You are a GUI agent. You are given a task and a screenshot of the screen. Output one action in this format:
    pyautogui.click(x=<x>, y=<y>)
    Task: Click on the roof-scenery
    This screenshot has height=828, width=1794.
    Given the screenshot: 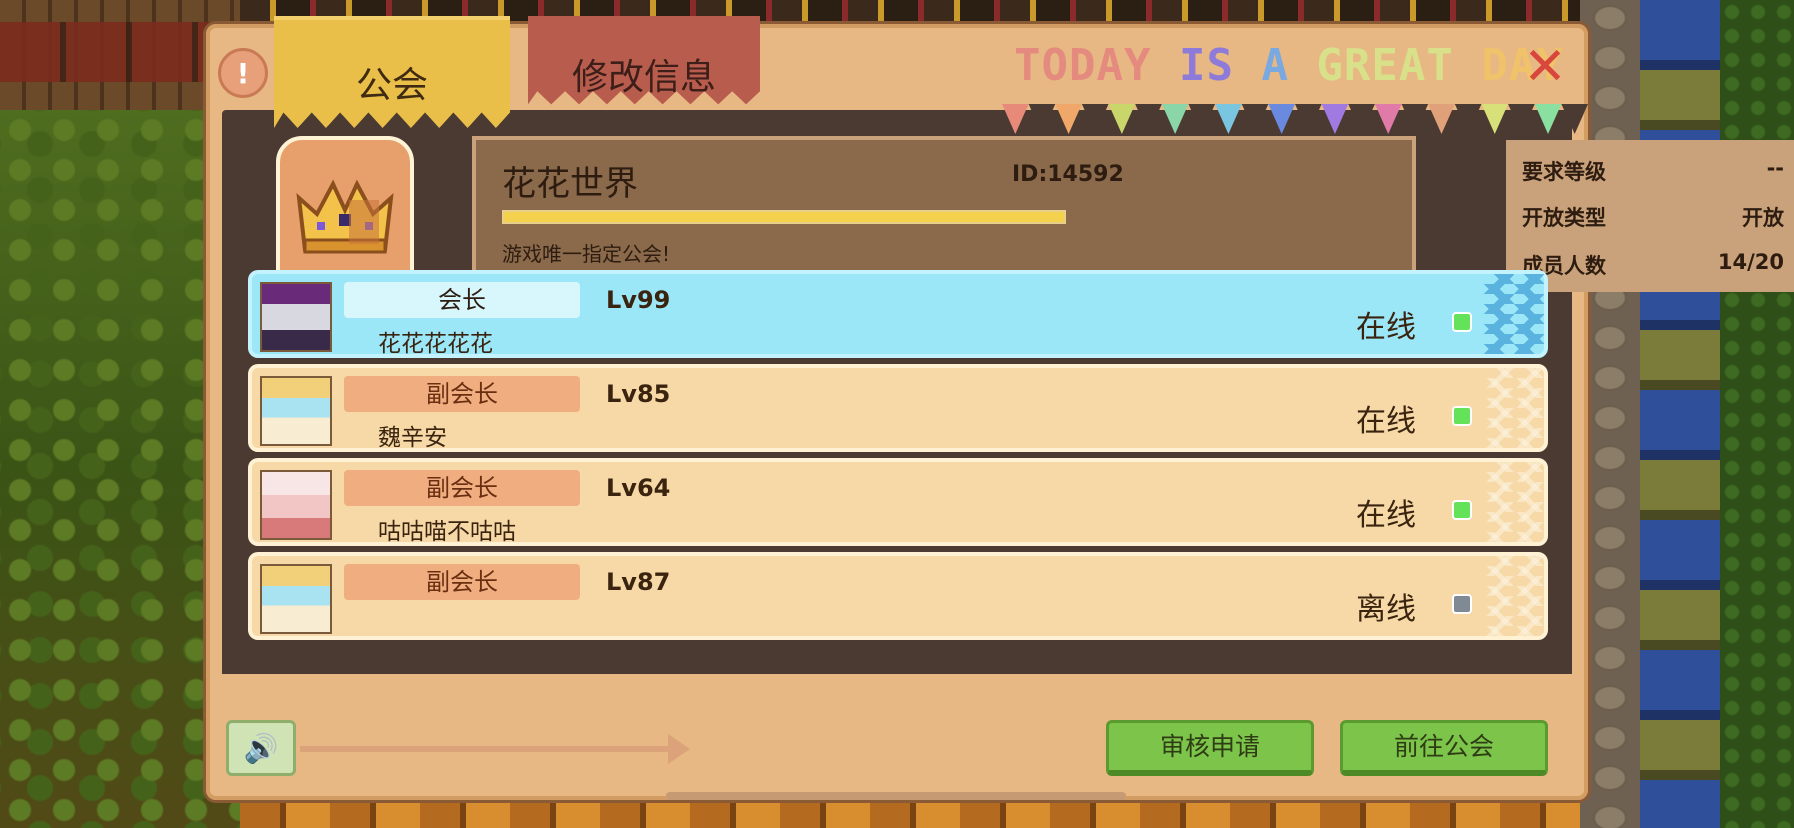 What is the action you would take?
    pyautogui.click(x=120, y=52)
    